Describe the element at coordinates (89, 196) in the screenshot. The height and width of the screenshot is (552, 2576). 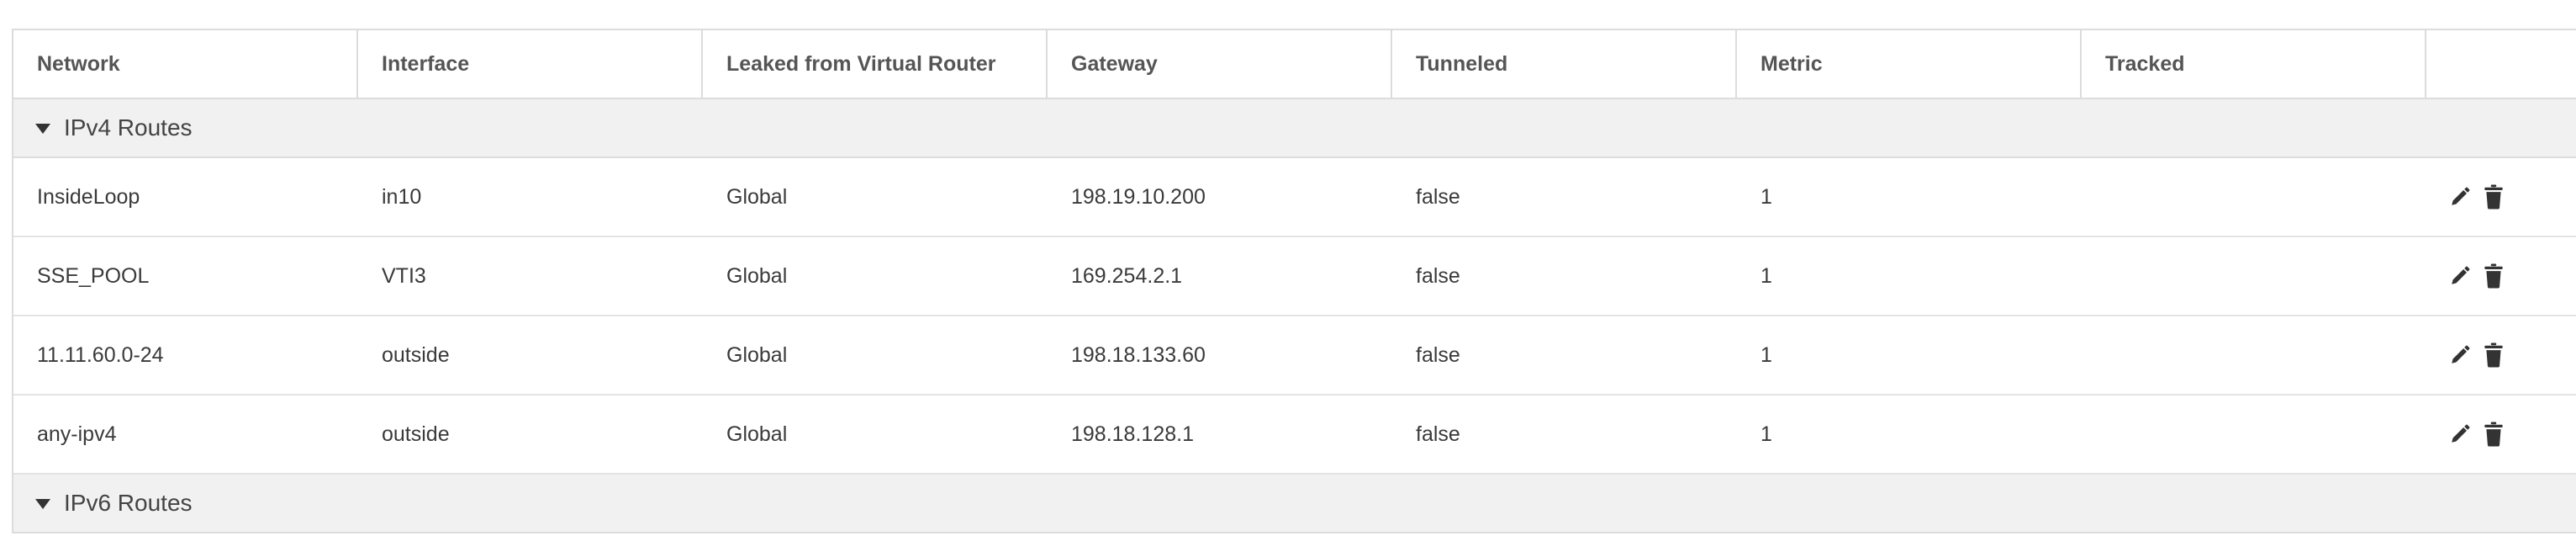
I see `cell-network: InsideLoop` at that location.